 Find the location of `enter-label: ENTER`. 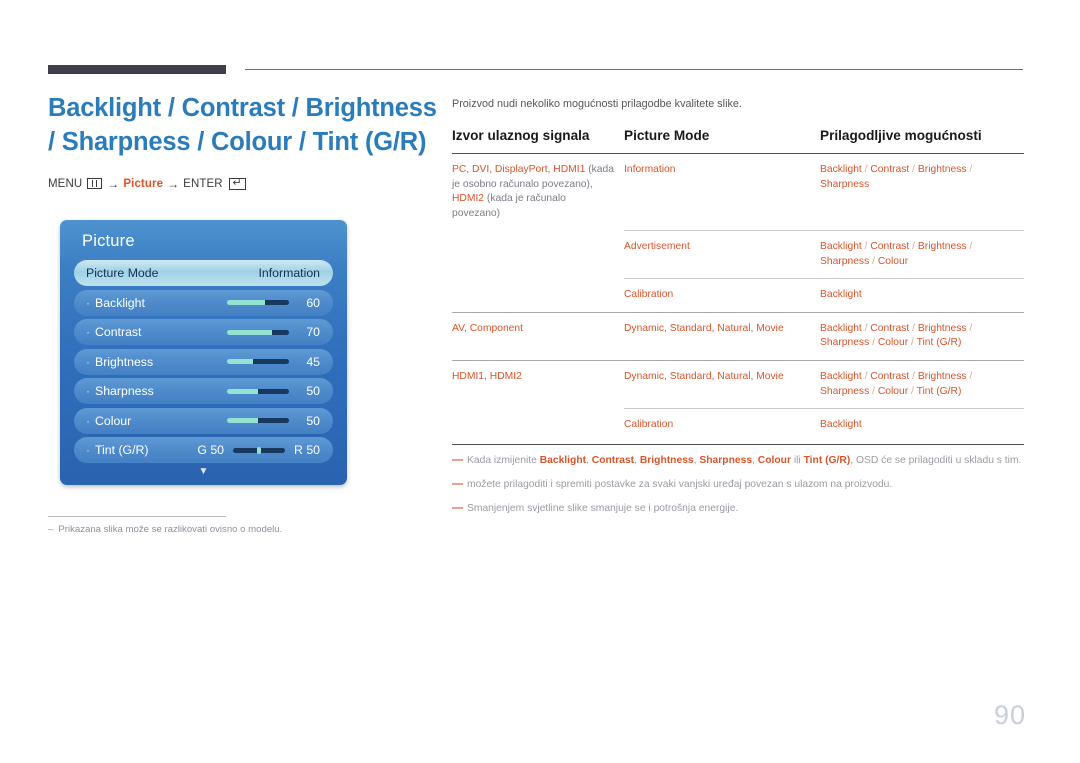

enter-label: ENTER is located at coordinates (203, 183).